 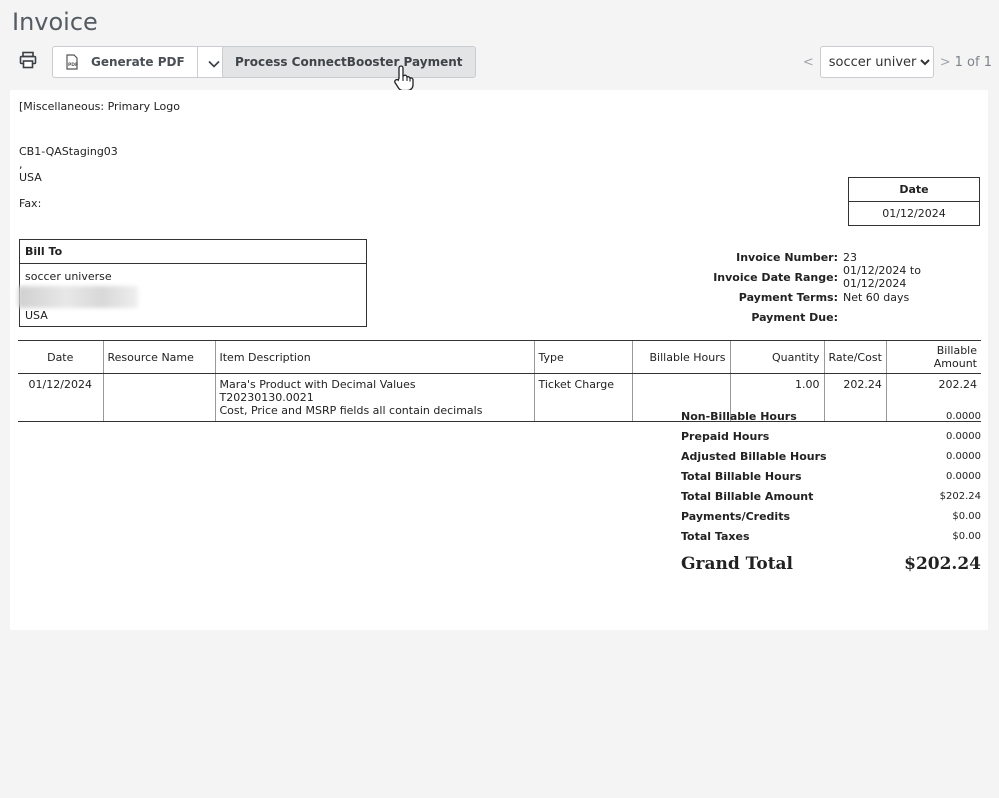 I want to click on generate-pdf-group: PDF Generate PDF, so click(x=141, y=62).